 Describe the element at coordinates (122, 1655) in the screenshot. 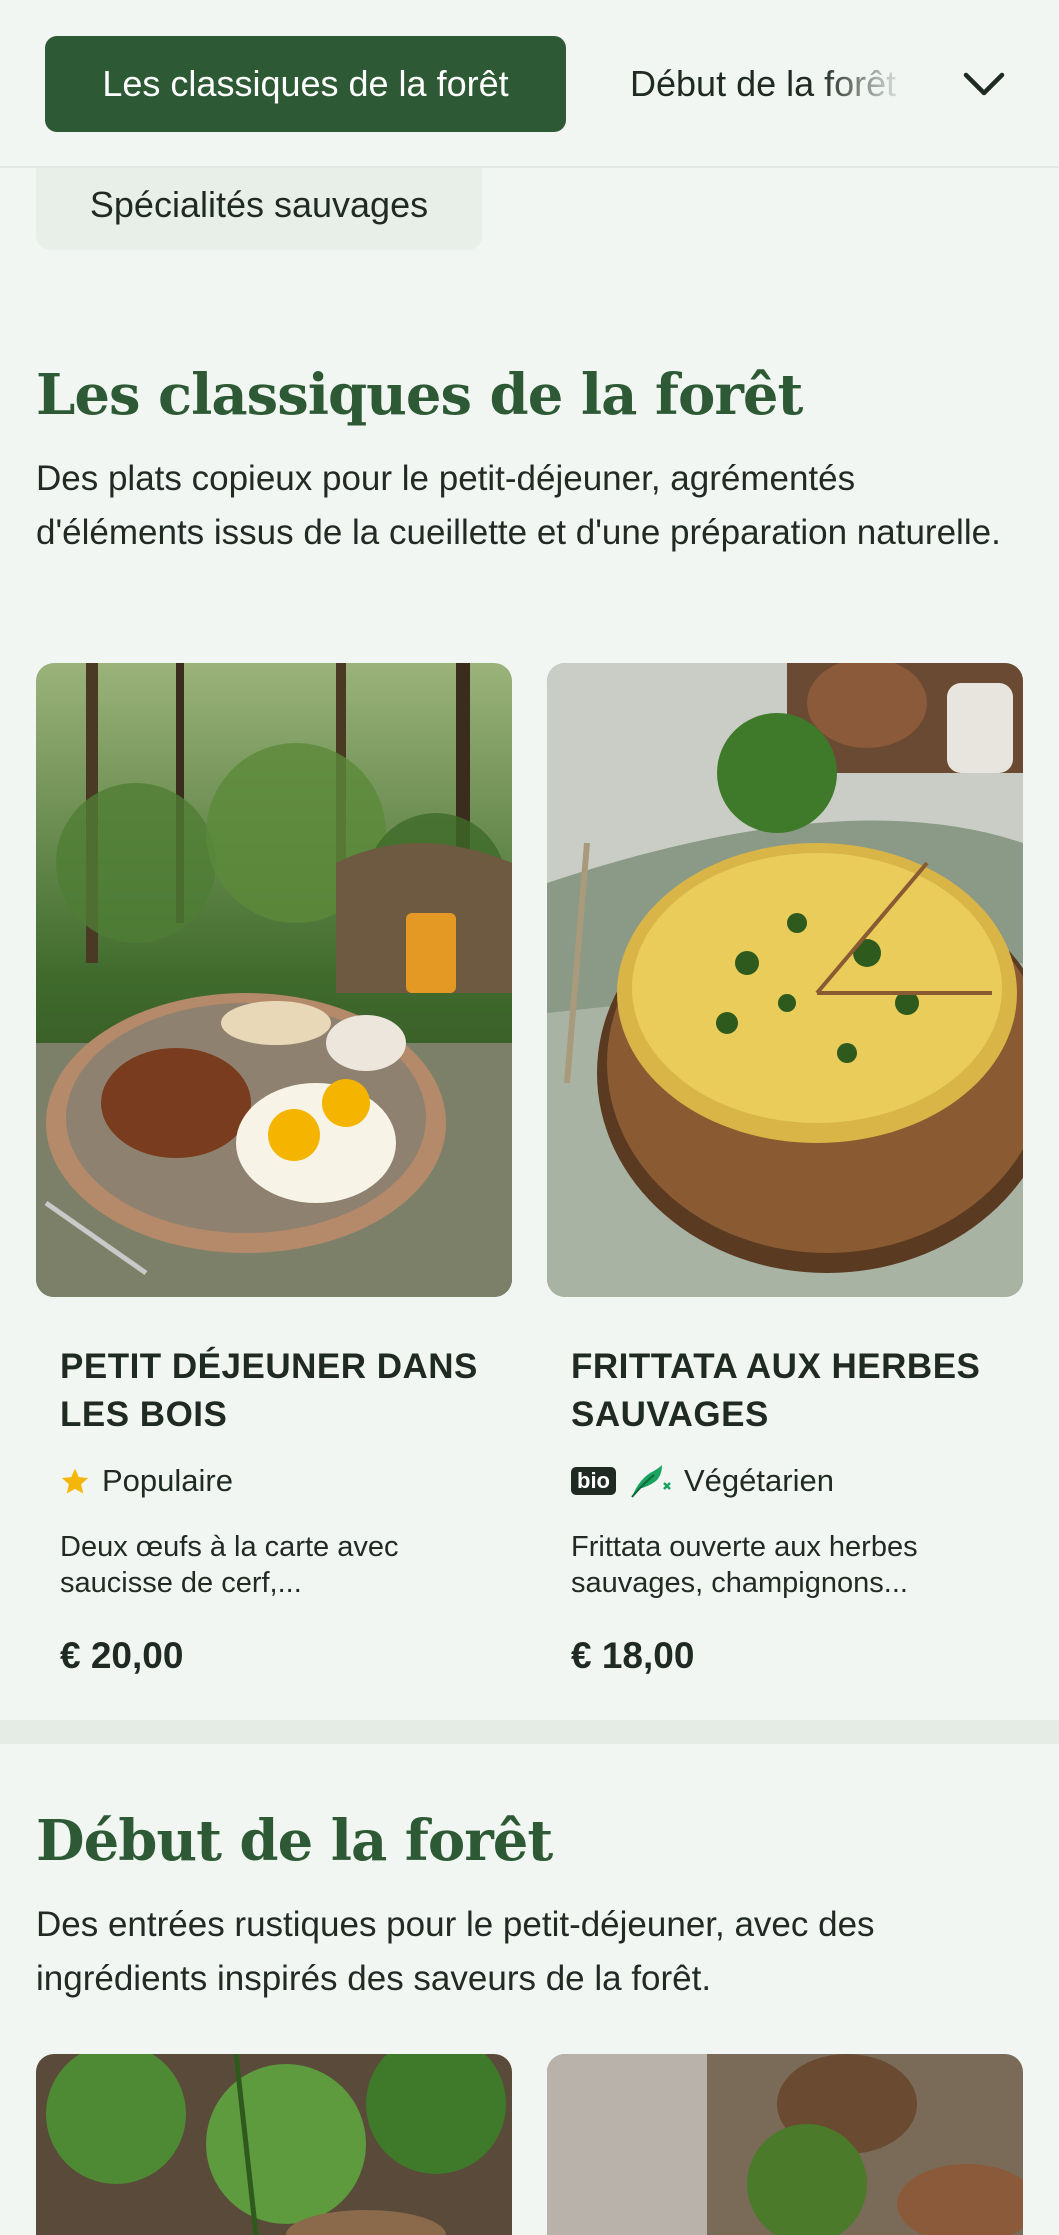

I see `menu-item-price: € 20,00` at that location.